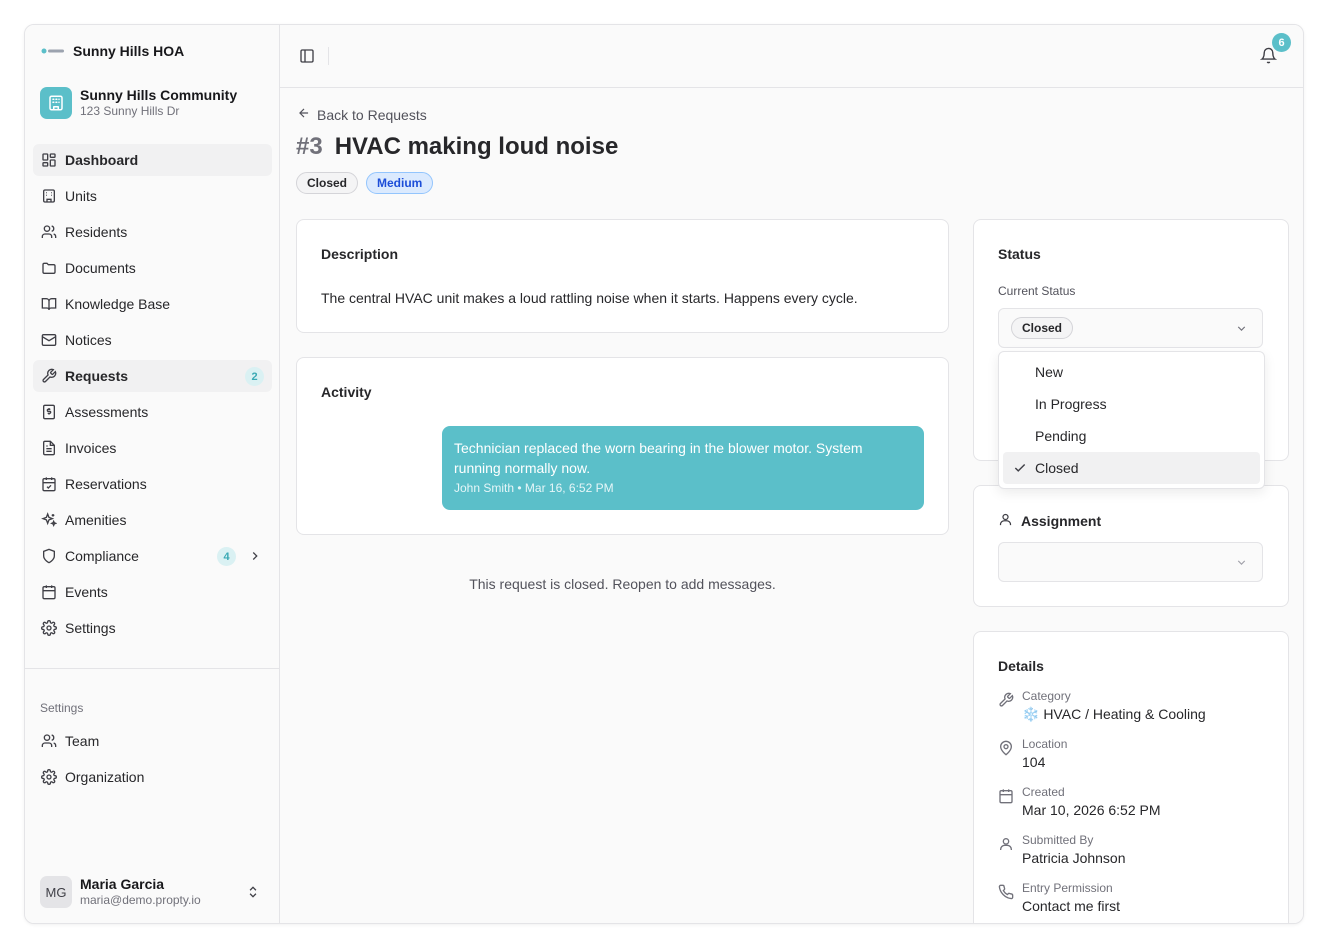 The width and height of the screenshot is (1328, 948). Describe the element at coordinates (254, 376) in the screenshot. I see `requests-count-badge: 2` at that location.